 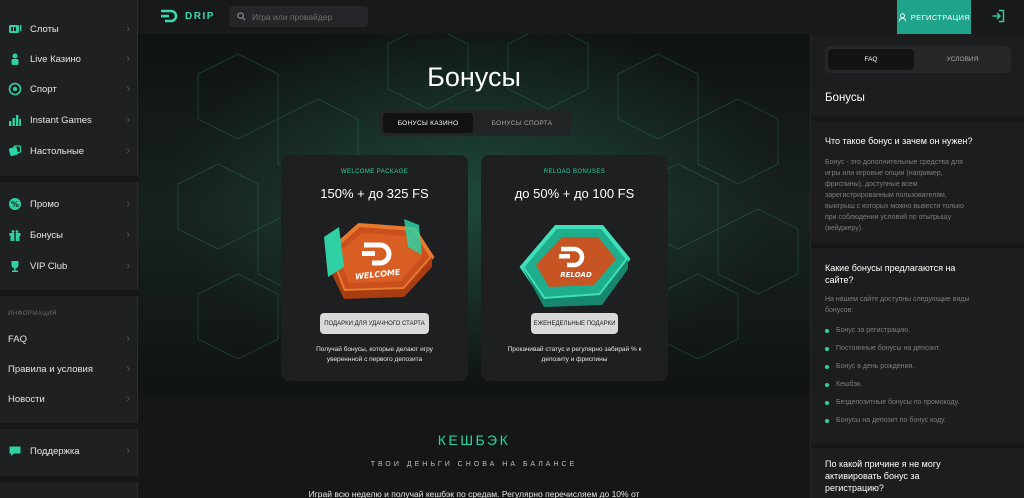 What do you see at coordinates (44, 29) in the screenshot?
I see `sidebar-item-label: Слоты` at bounding box center [44, 29].